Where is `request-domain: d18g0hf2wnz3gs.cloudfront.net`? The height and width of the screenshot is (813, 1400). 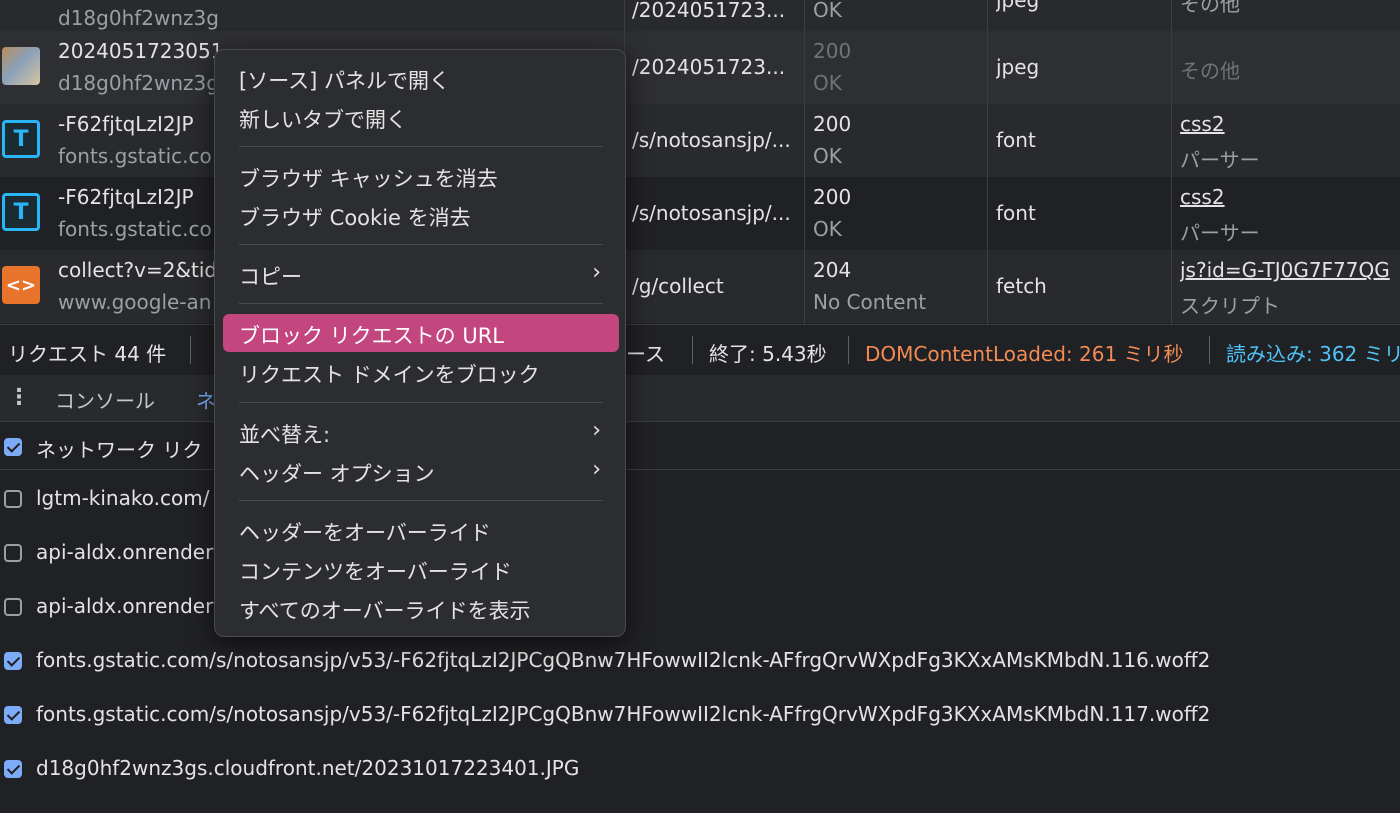
request-domain: d18g0hf2wnz3gs.cloudfront.net is located at coordinates (138, 18).